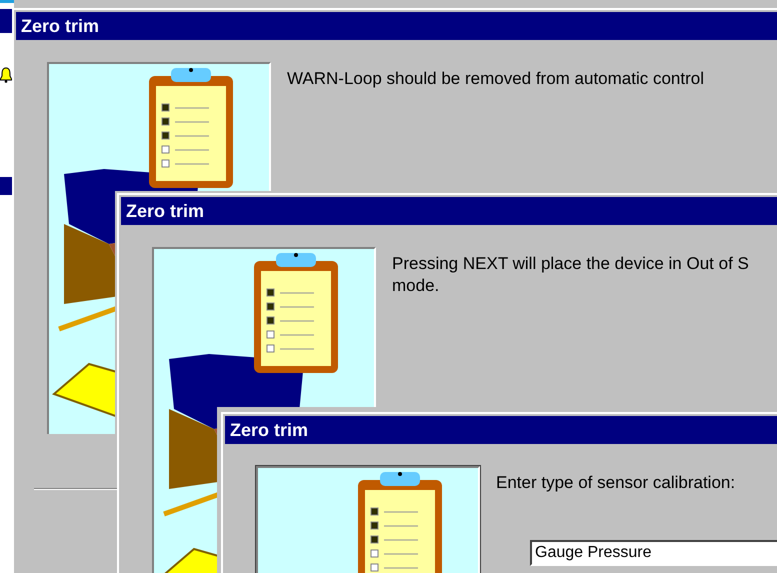 This screenshot has height=573, width=777. Describe the element at coordinates (416, 286) in the screenshot. I see `message-text: mode.` at that location.